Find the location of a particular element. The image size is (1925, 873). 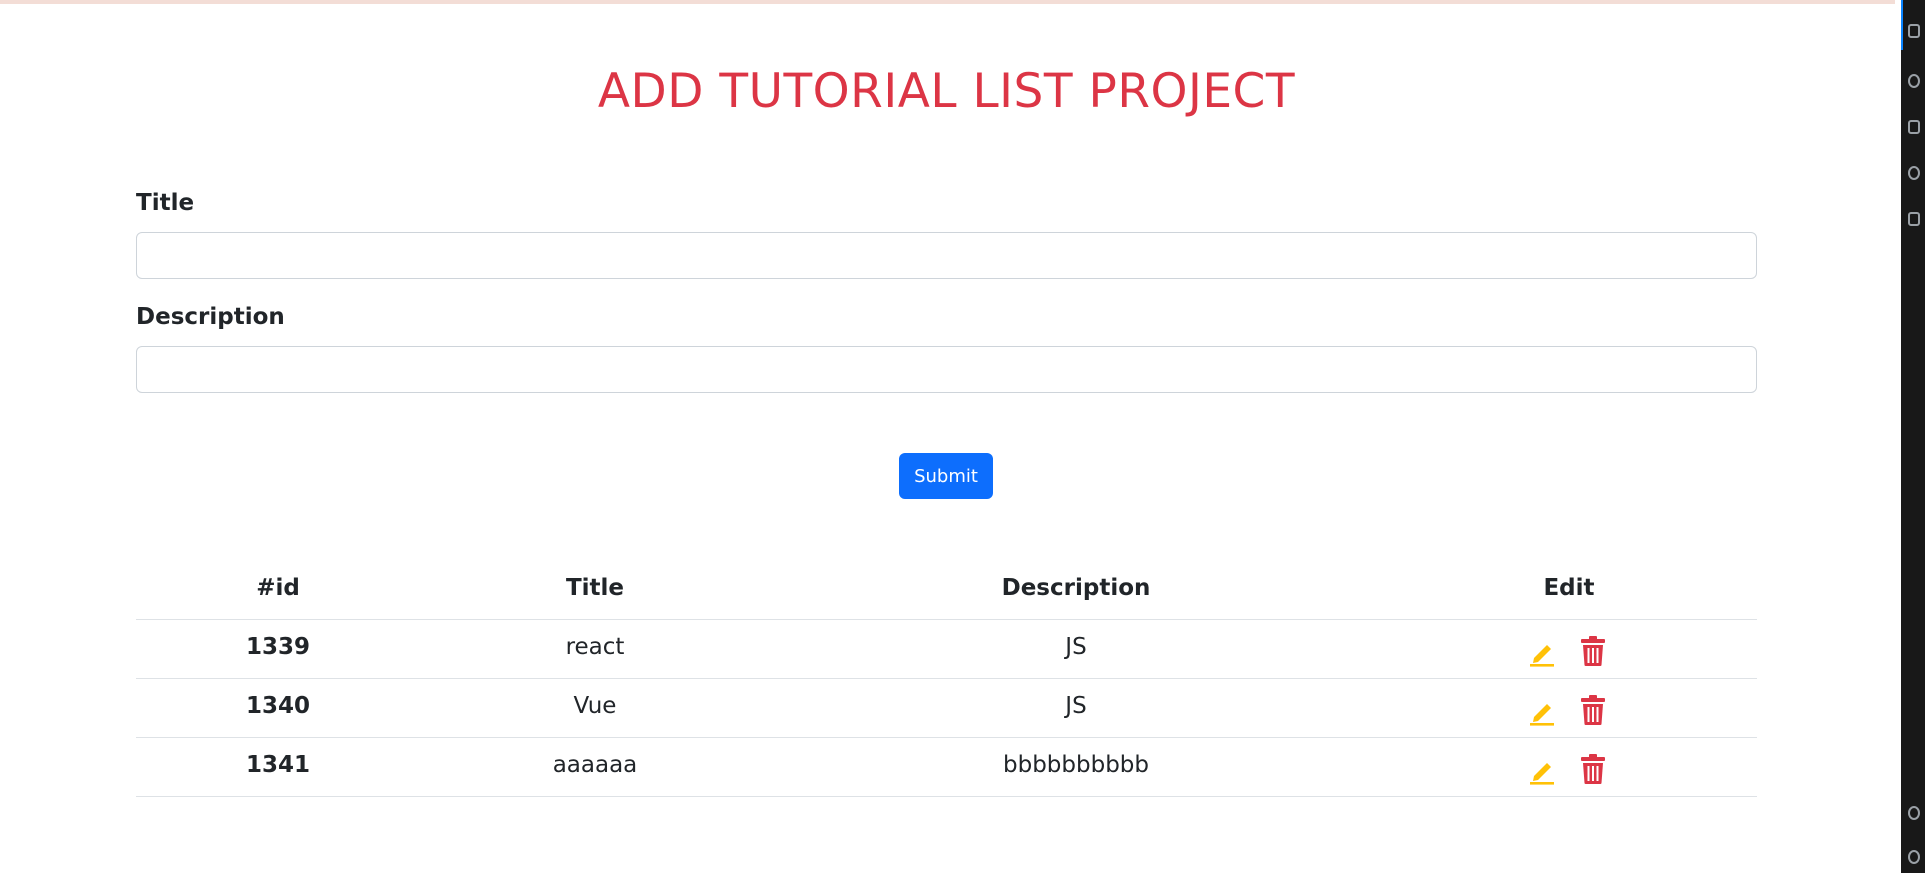

description-input is located at coordinates (946, 369).